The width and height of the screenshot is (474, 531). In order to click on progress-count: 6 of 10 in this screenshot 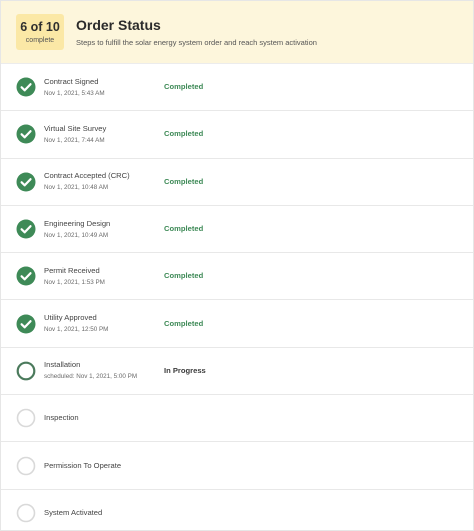, I will do `click(40, 26)`.